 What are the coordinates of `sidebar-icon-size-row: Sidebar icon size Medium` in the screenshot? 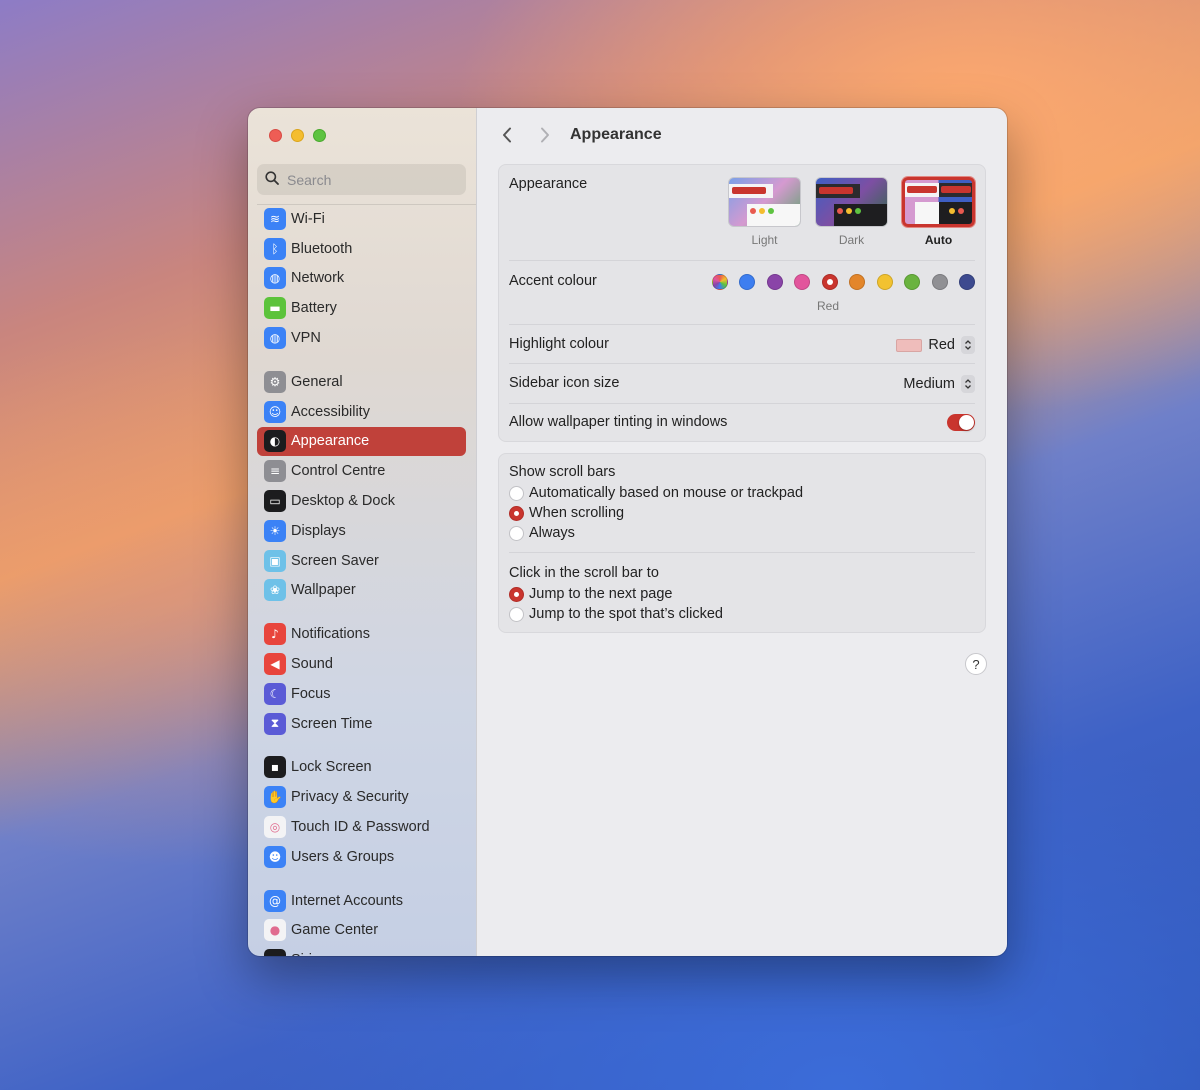 It's located at (742, 385).